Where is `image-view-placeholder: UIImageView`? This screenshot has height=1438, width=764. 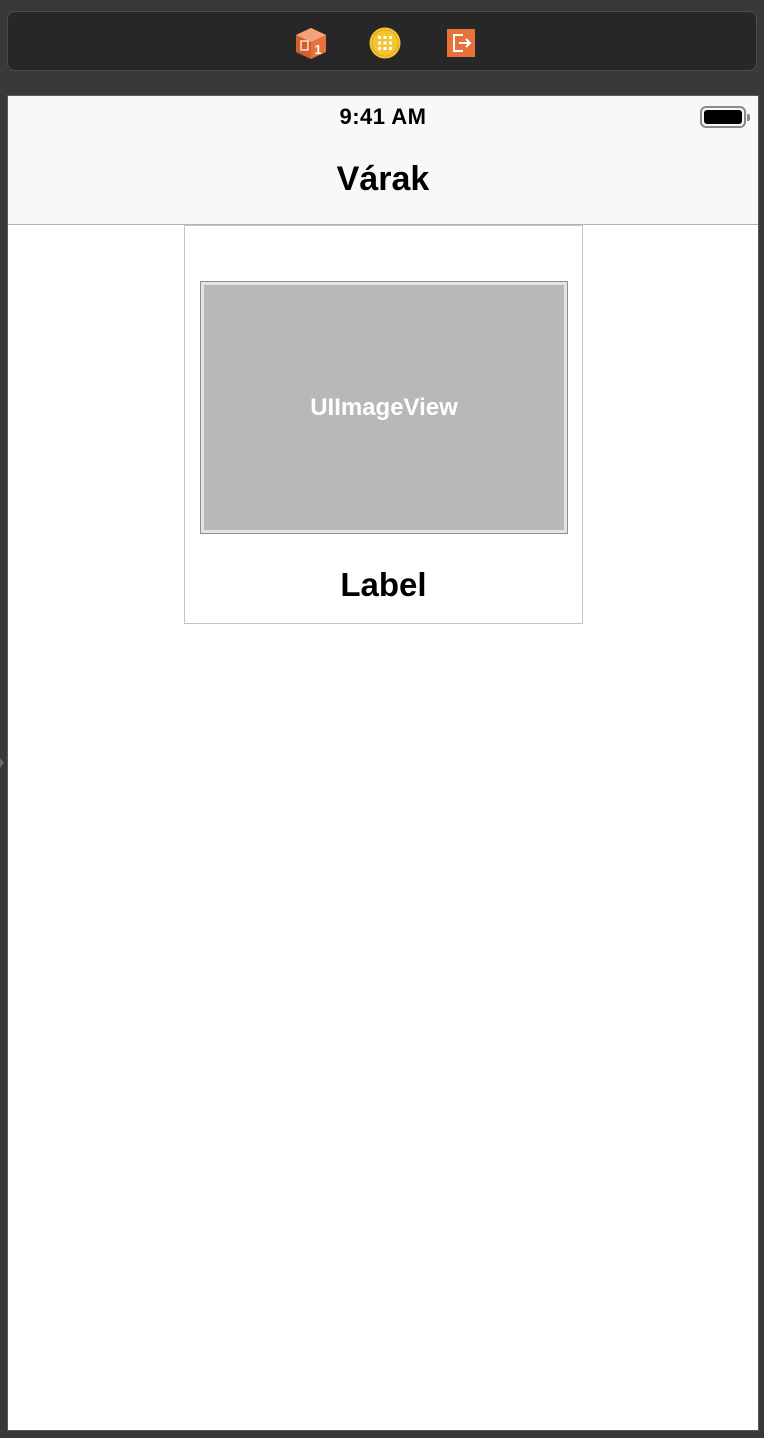 image-view-placeholder: UIImageView is located at coordinates (384, 407).